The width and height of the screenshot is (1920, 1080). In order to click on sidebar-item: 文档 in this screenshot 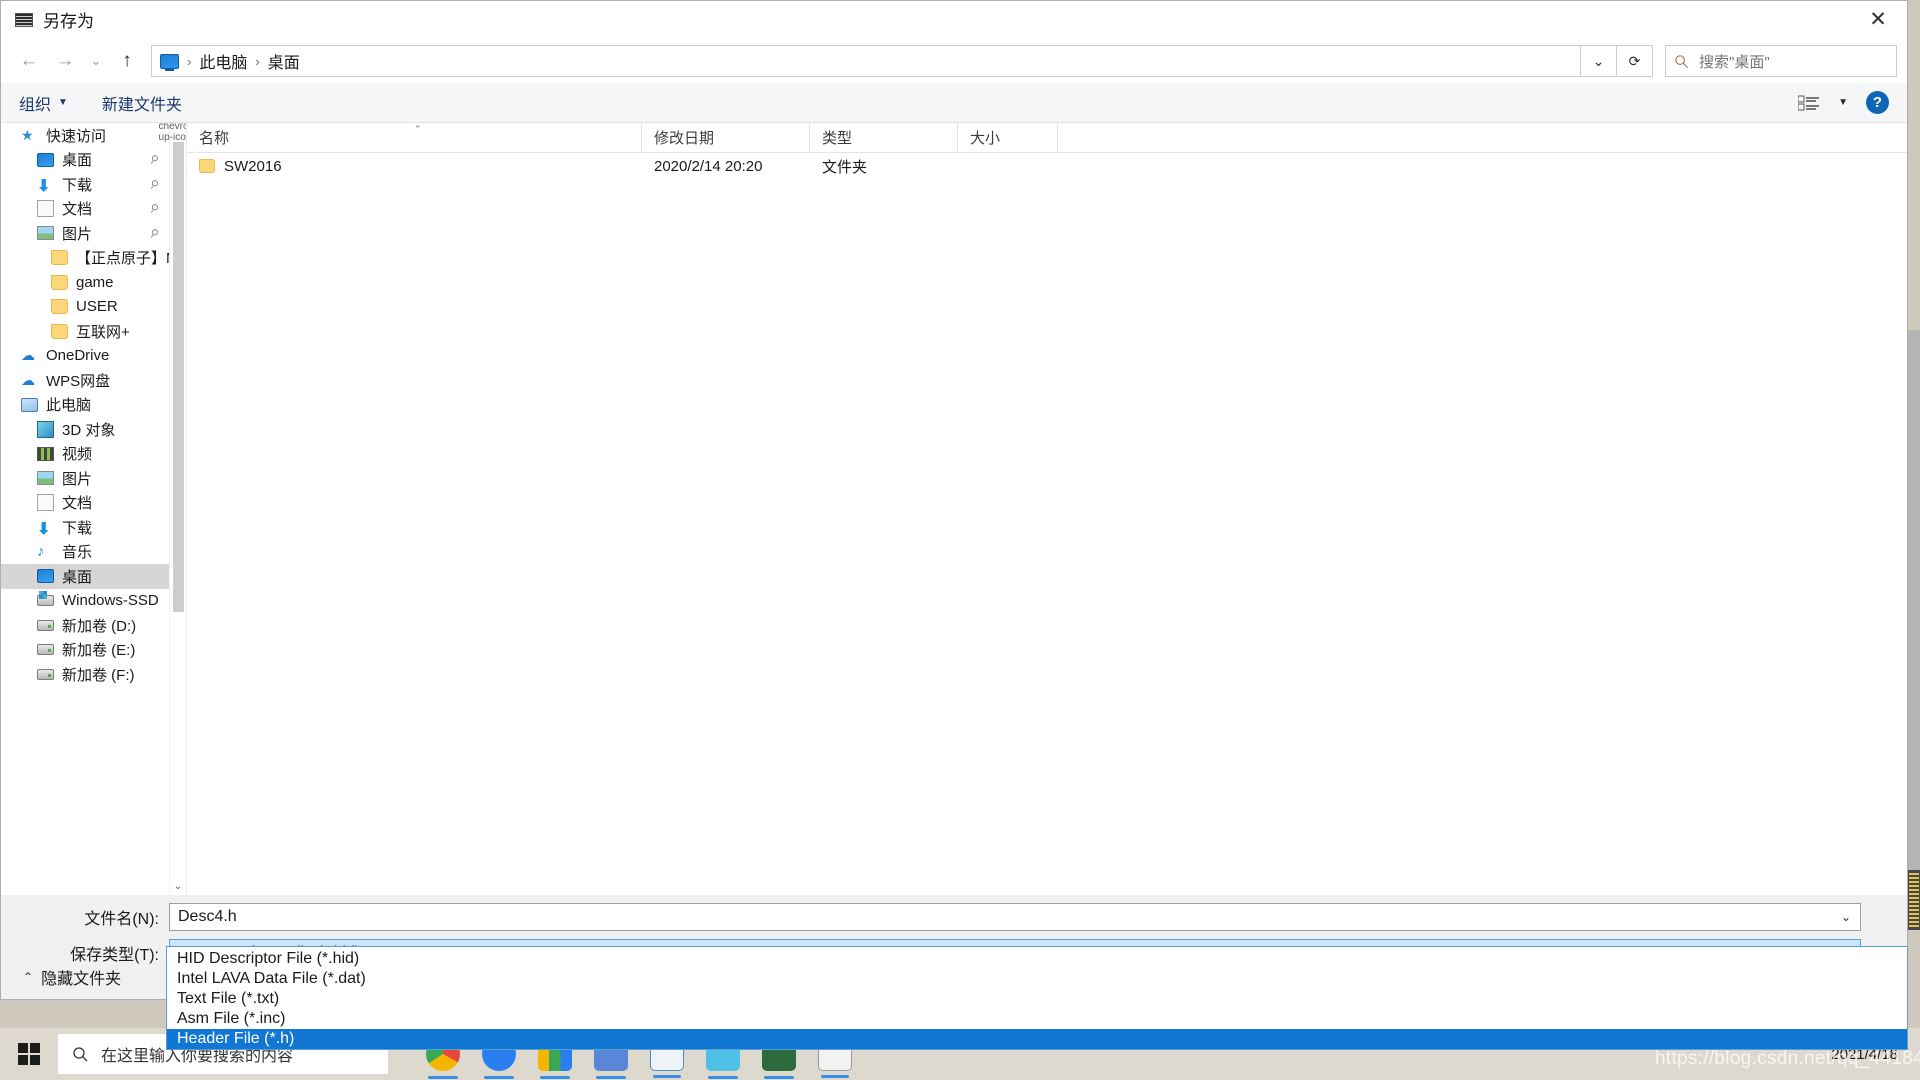, I will do `click(93, 503)`.